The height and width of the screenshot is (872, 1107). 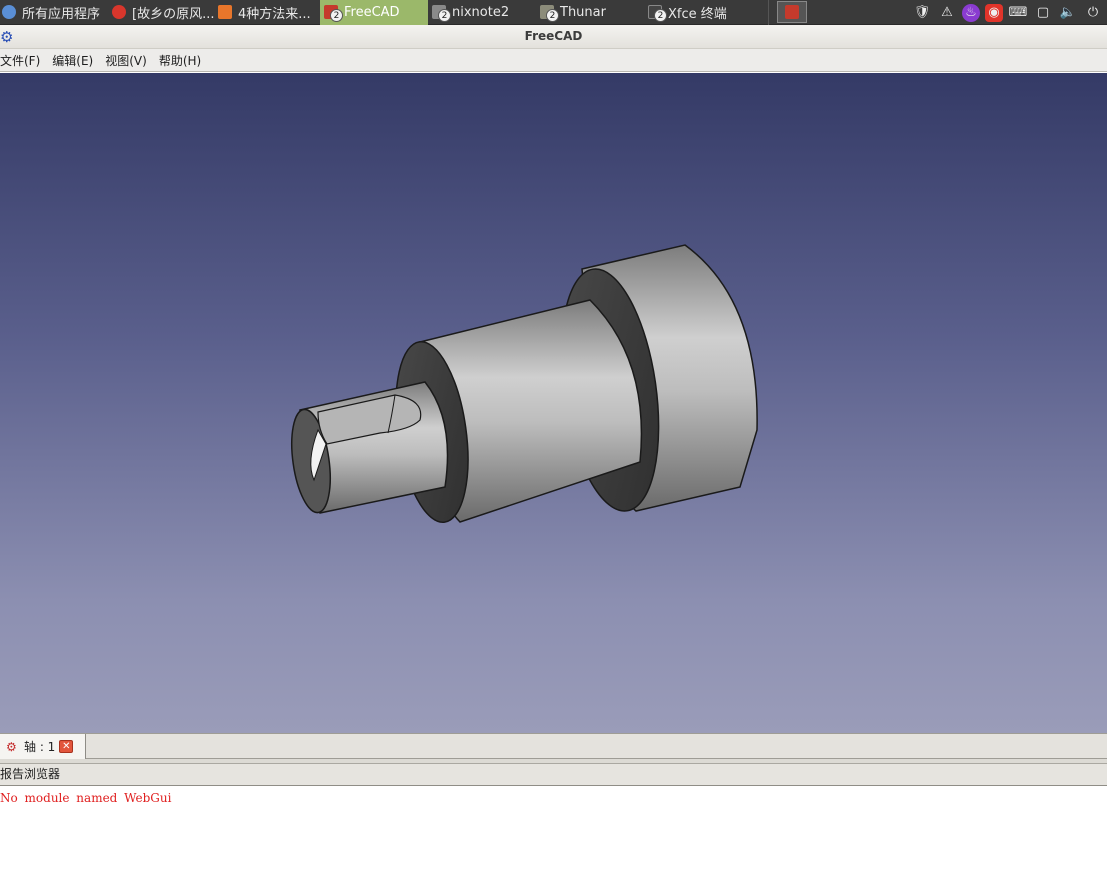 I want to click on task-label: nixnote2, so click(x=481, y=12).